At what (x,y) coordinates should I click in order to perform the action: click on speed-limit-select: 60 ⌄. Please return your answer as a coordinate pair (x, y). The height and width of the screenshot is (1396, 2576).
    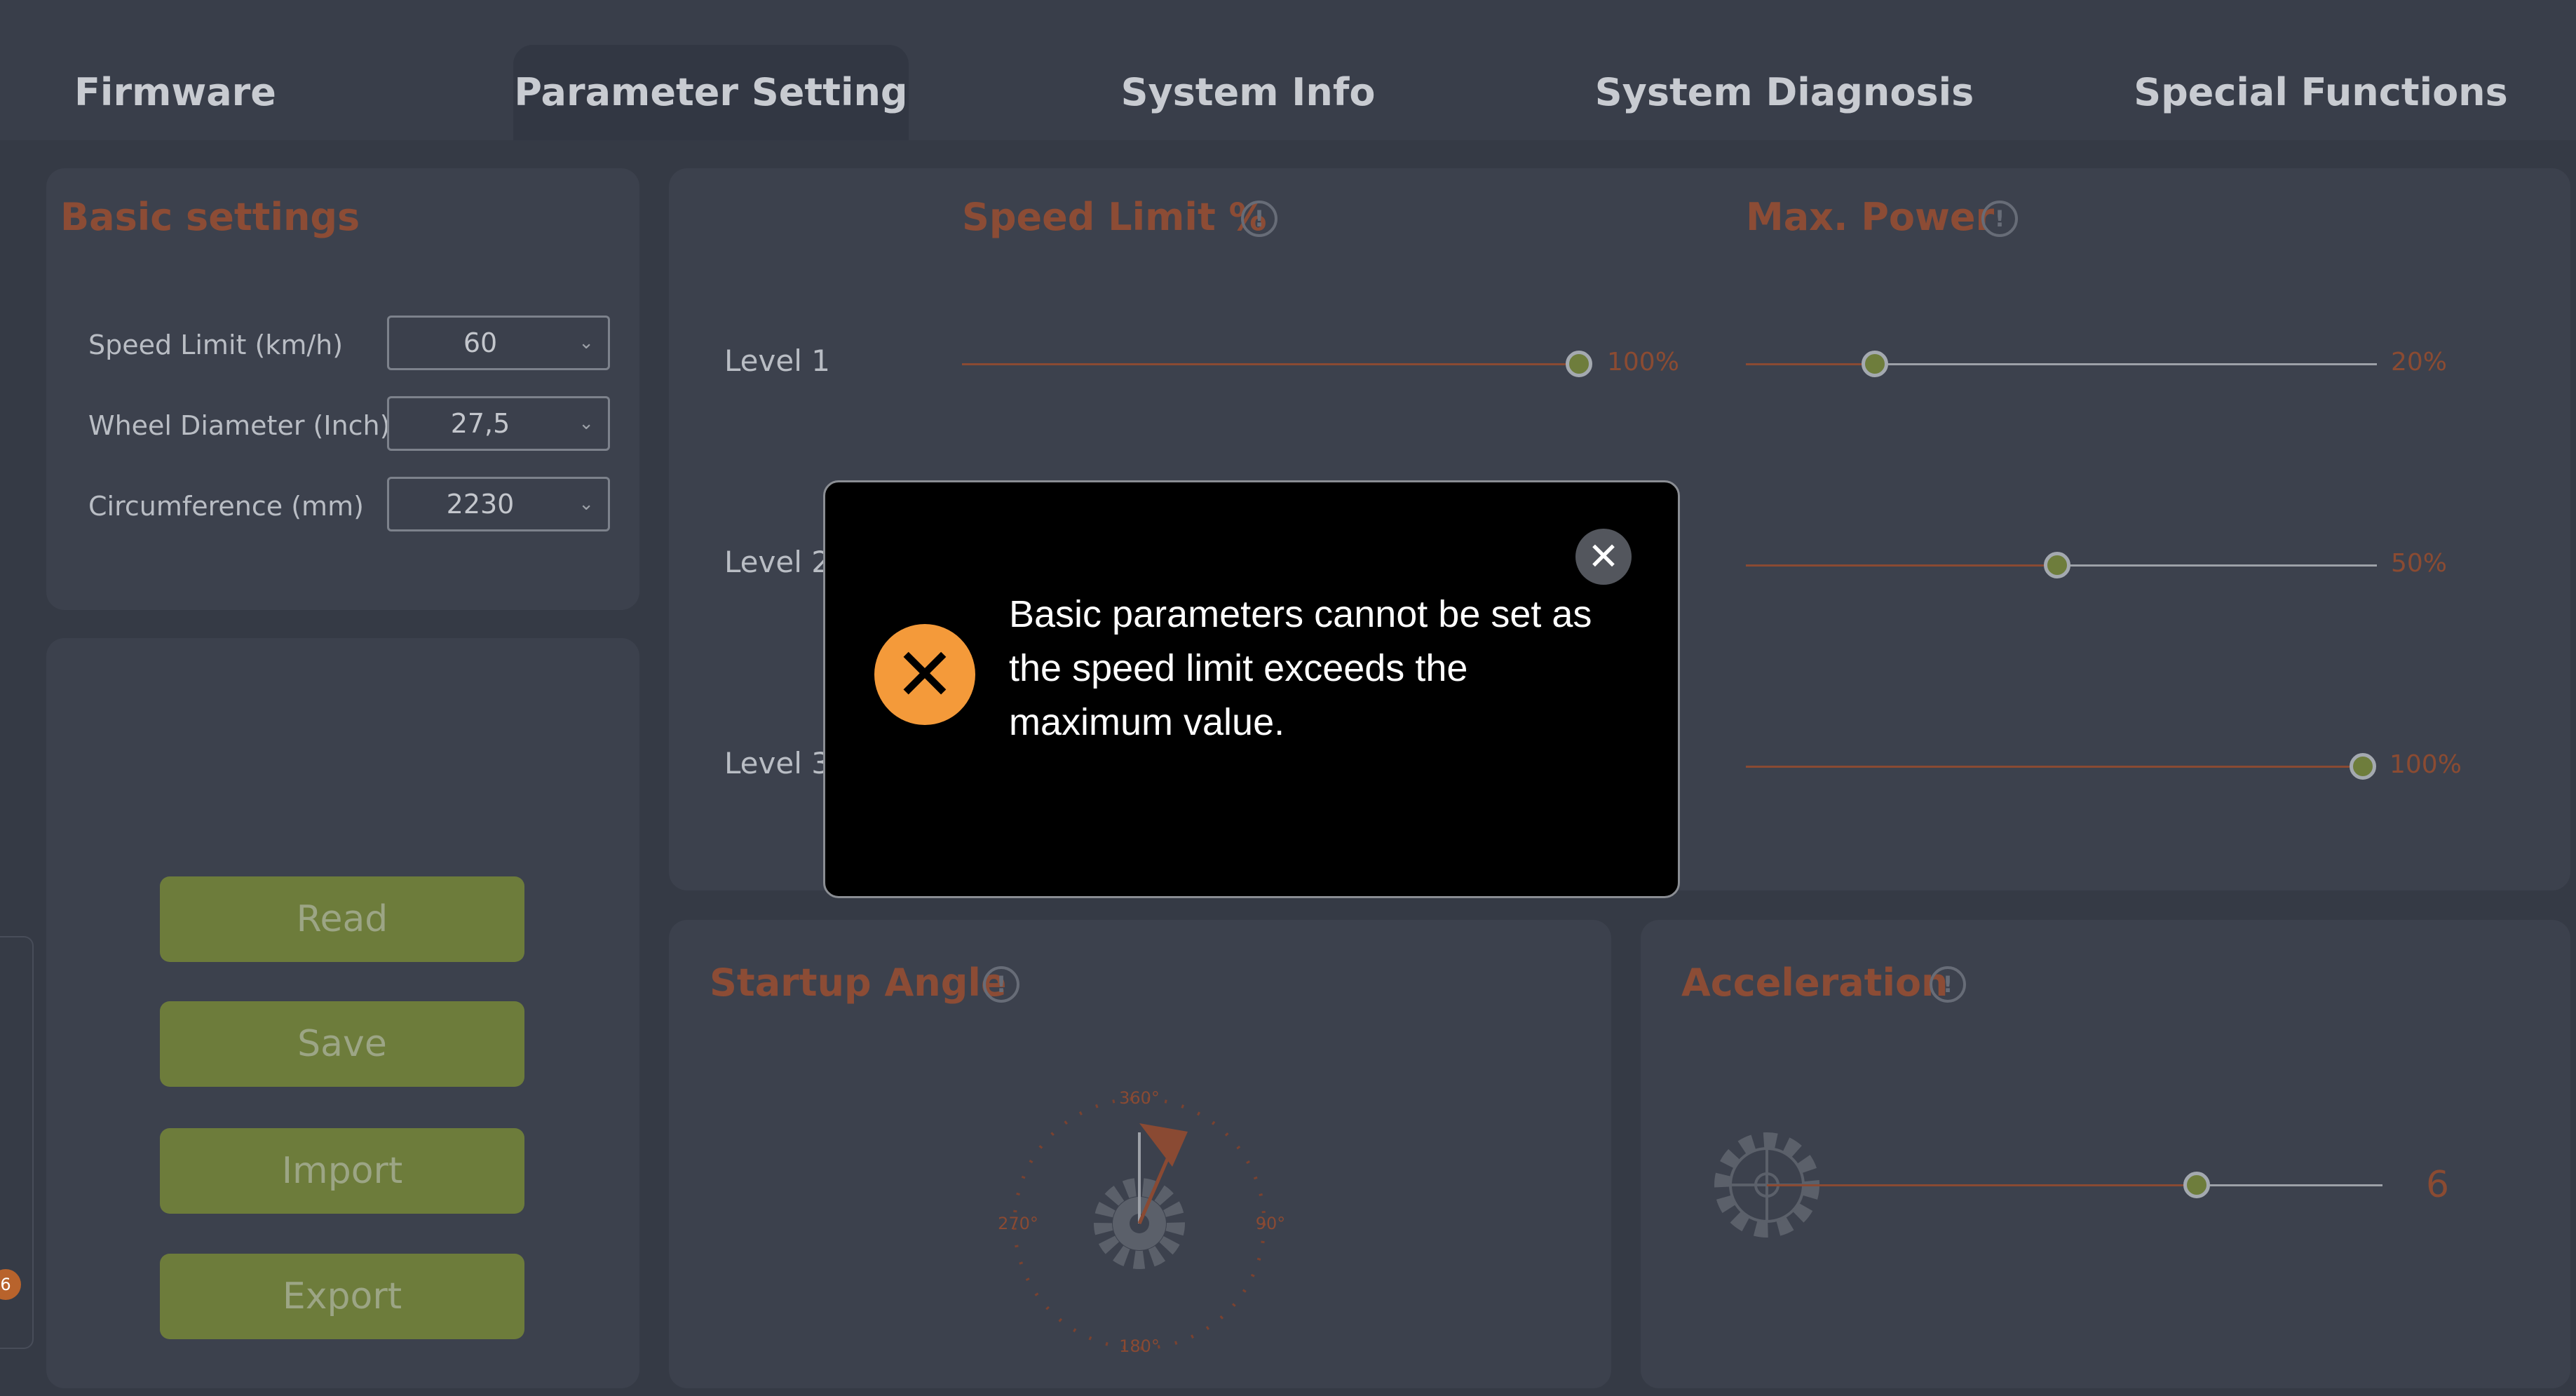
    Looking at the image, I should click on (499, 343).